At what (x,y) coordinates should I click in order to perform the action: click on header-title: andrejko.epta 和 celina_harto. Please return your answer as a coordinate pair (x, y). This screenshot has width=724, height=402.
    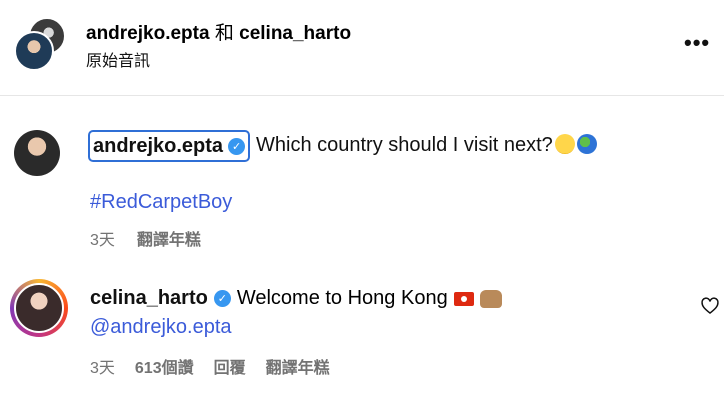
    Looking at the image, I should click on (218, 31).